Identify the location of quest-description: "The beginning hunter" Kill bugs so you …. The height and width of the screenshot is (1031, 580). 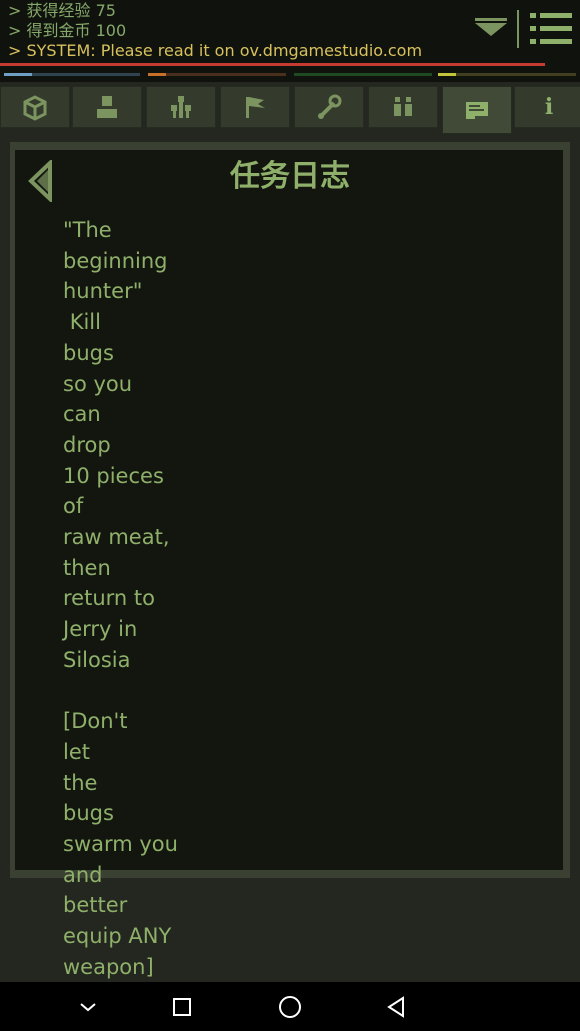
(120, 598).